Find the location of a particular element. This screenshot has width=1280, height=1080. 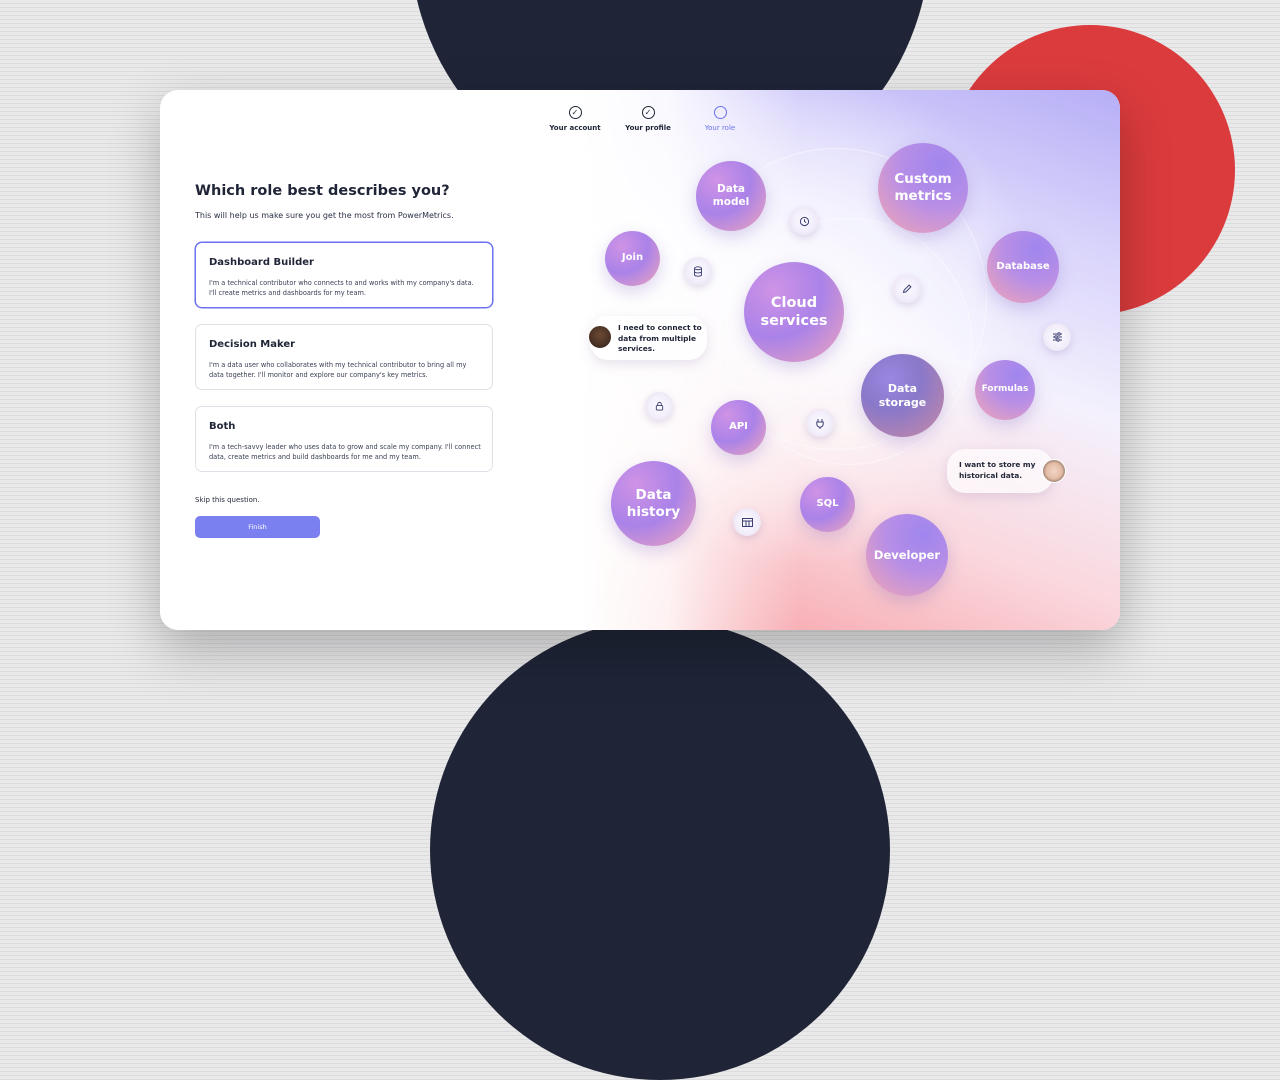

step-your-role: Your role is located at coordinates (720, 119).